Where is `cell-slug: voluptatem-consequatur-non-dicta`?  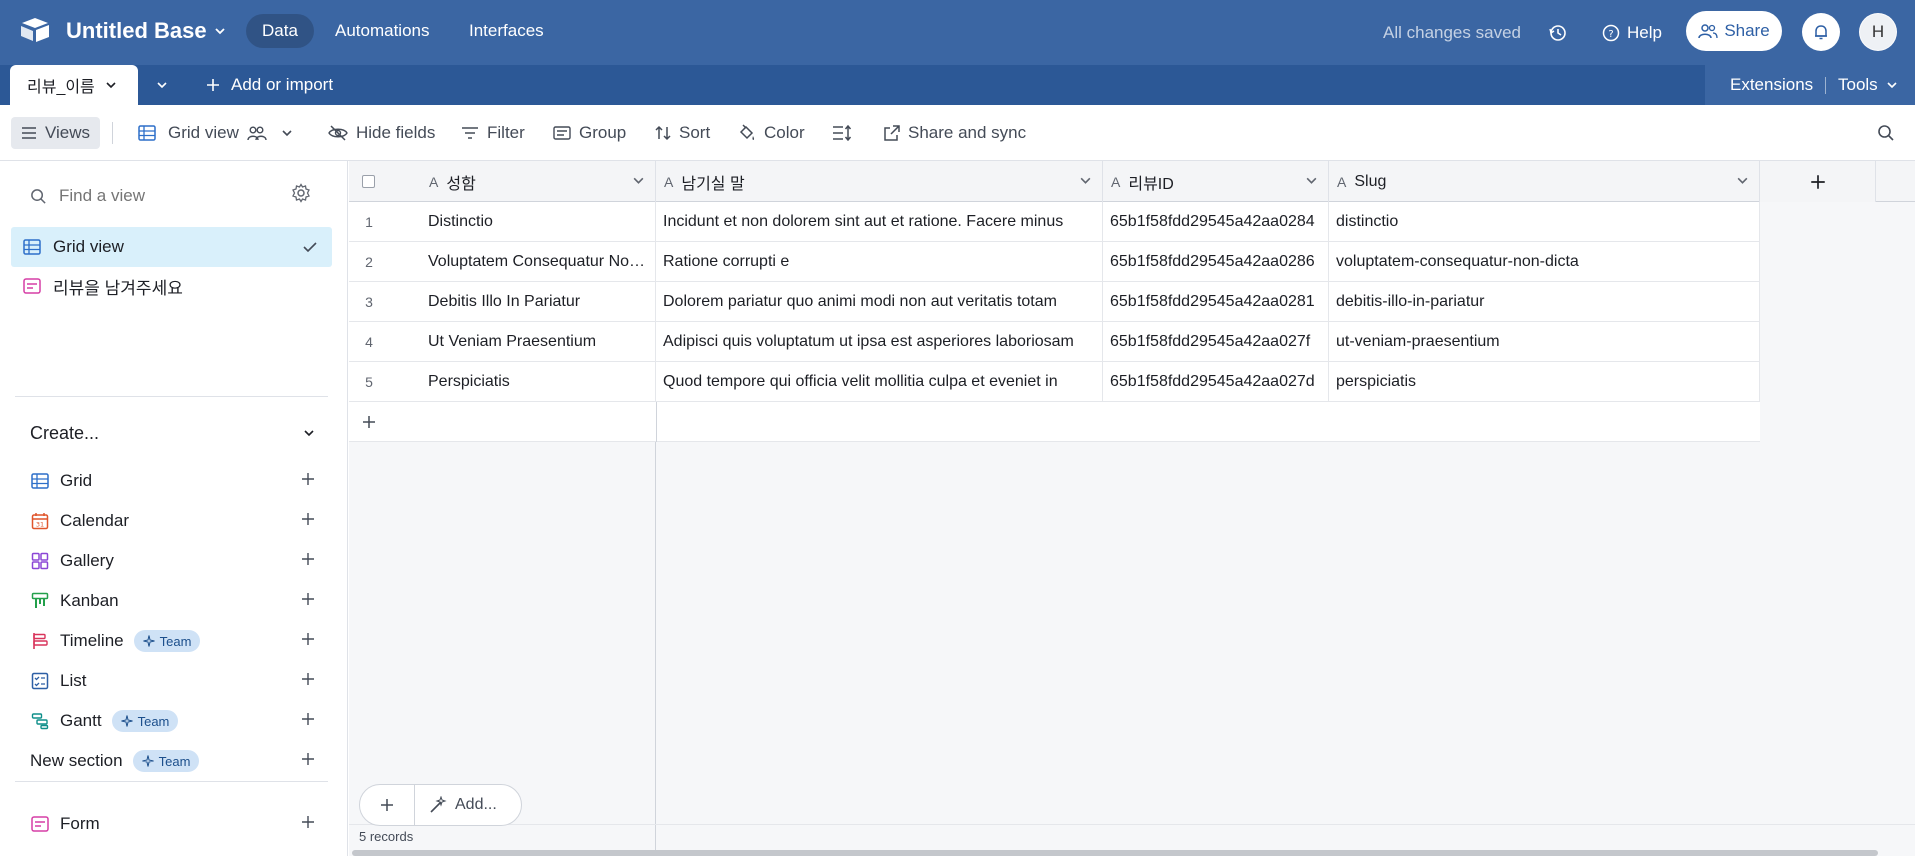 cell-slug: voluptatem-consequatur-non-dicta is located at coordinates (1544, 262).